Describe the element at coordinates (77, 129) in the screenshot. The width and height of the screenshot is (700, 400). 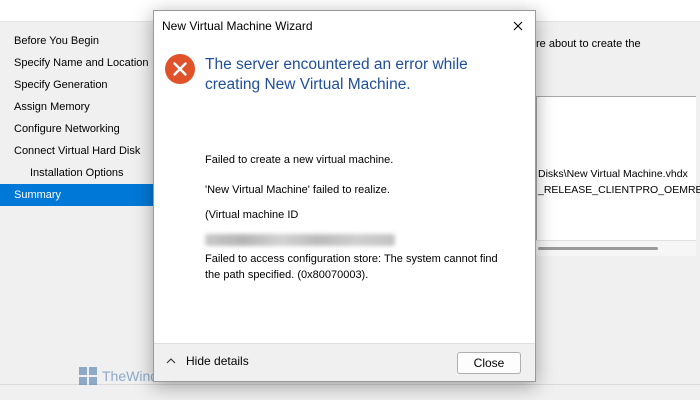
I see `step-configure-networking: Configure Networking` at that location.